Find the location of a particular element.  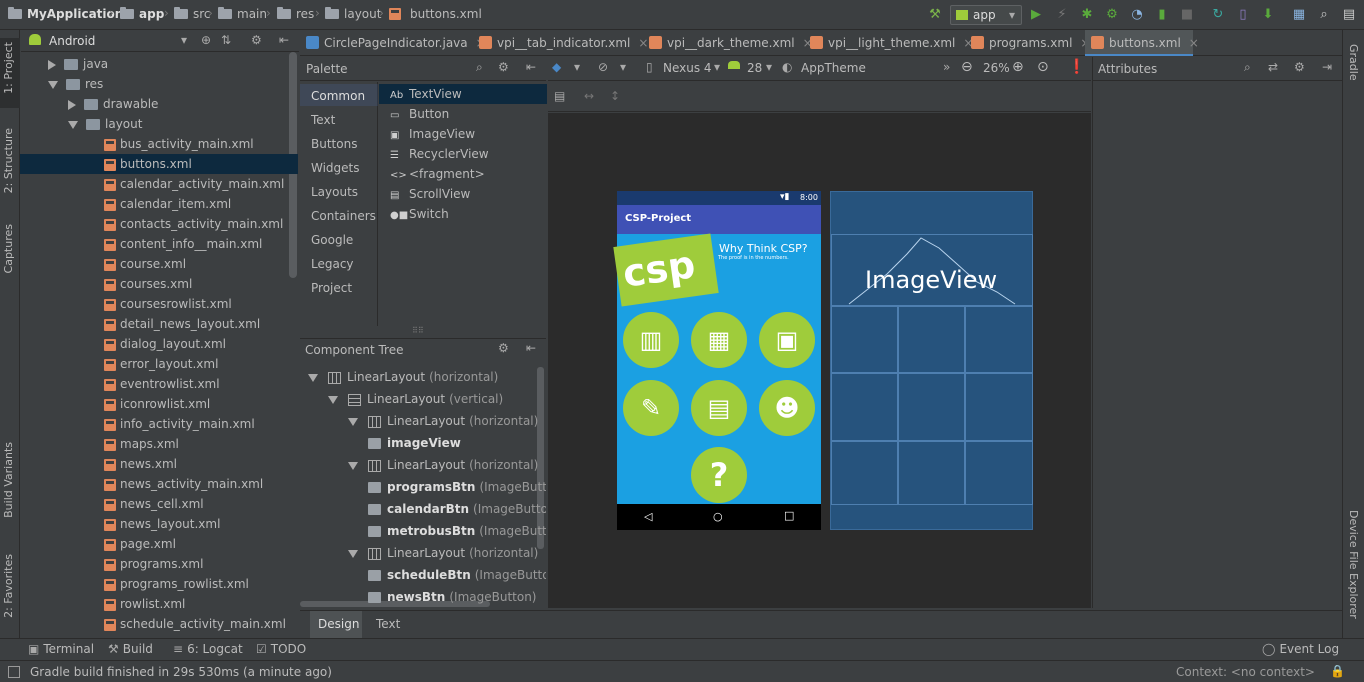

tab-favorites: 2: Favorites is located at coordinates (8, 586).